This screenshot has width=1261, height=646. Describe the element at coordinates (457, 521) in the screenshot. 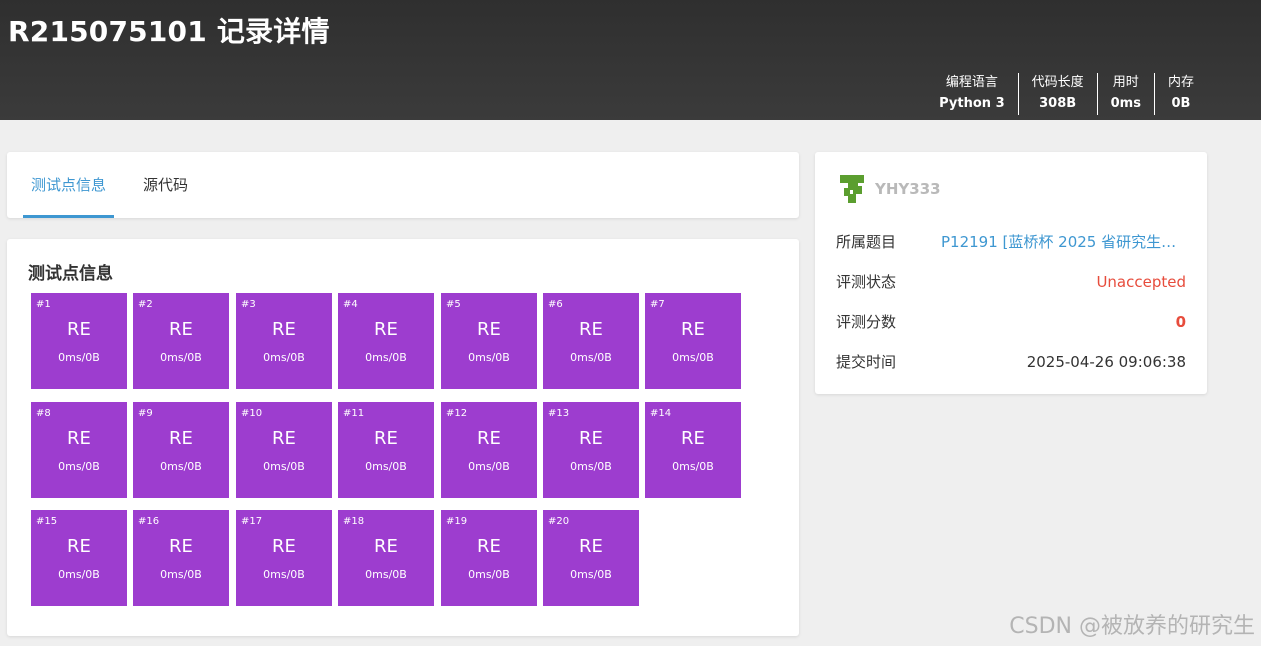

I see `test-case-number: #19` at that location.